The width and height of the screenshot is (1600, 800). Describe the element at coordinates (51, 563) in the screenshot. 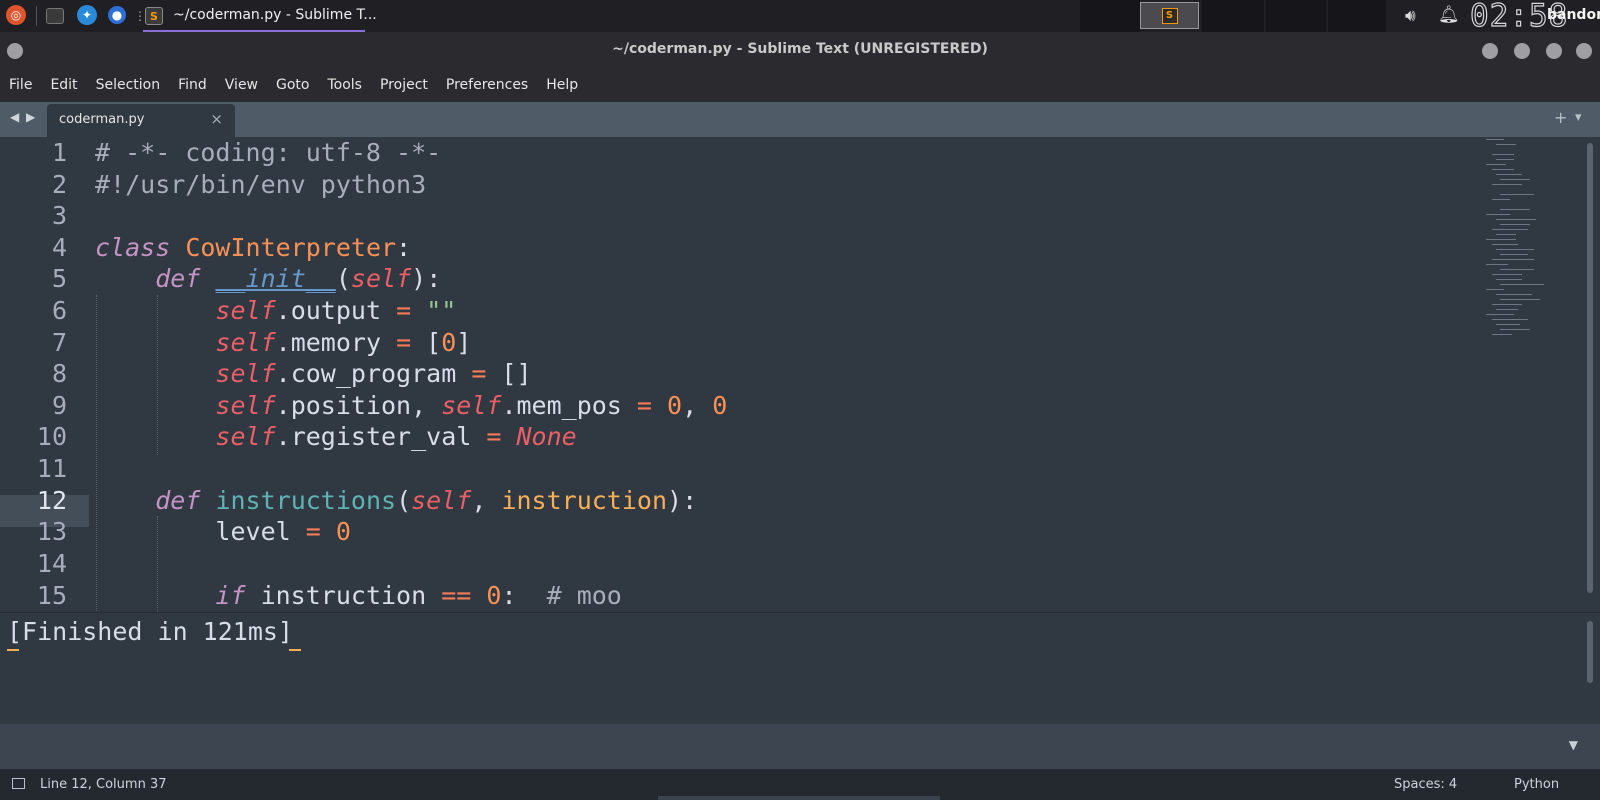

I see `line-number: 14` at that location.